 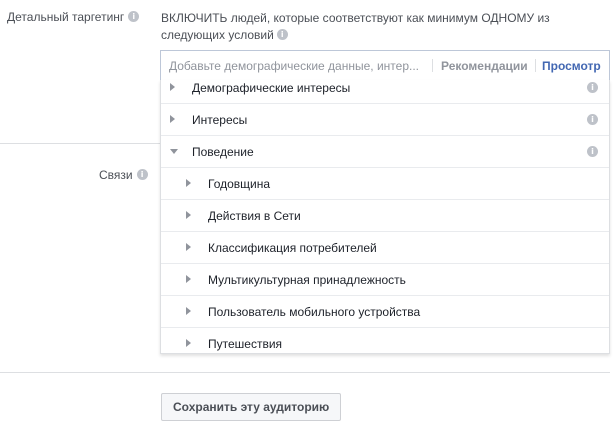 What do you see at coordinates (385, 92) in the screenshot?
I see `category-row: Демографические интересы i` at bounding box center [385, 92].